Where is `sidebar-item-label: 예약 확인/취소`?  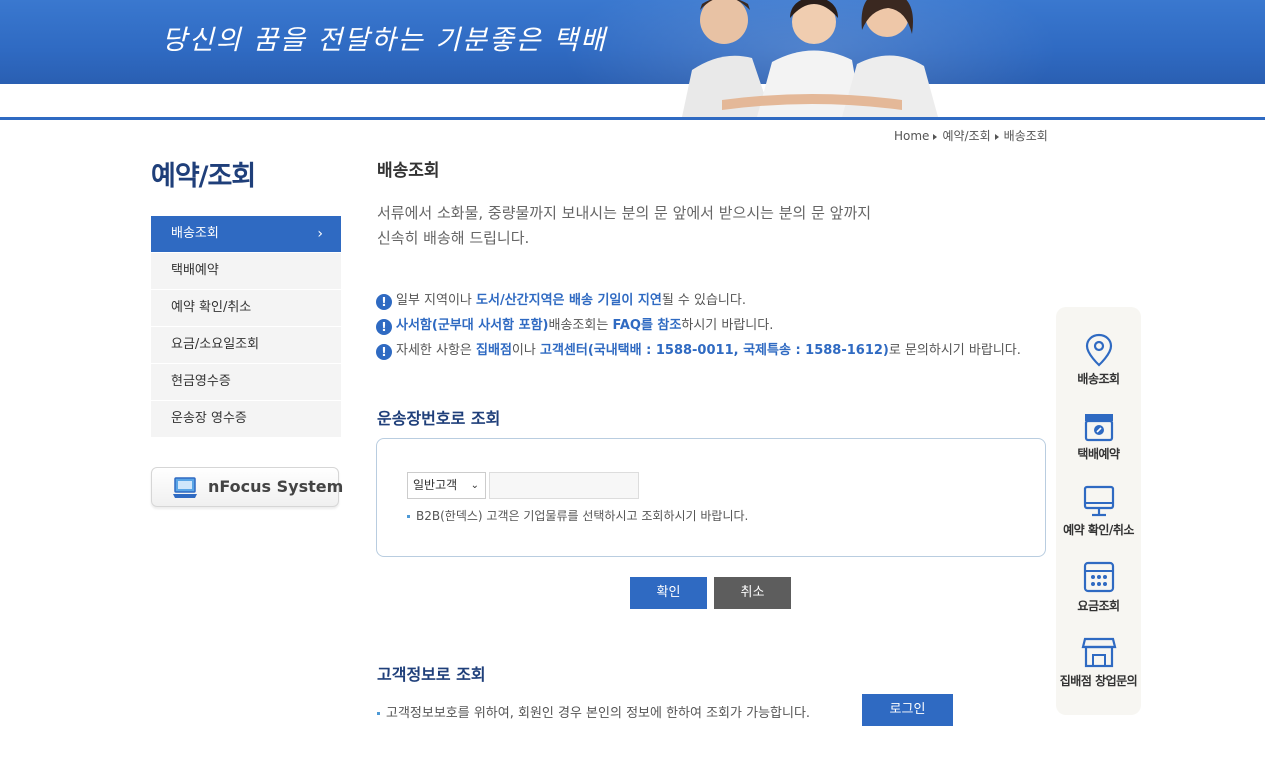
sidebar-item-label: 예약 확인/취소 is located at coordinates (211, 307).